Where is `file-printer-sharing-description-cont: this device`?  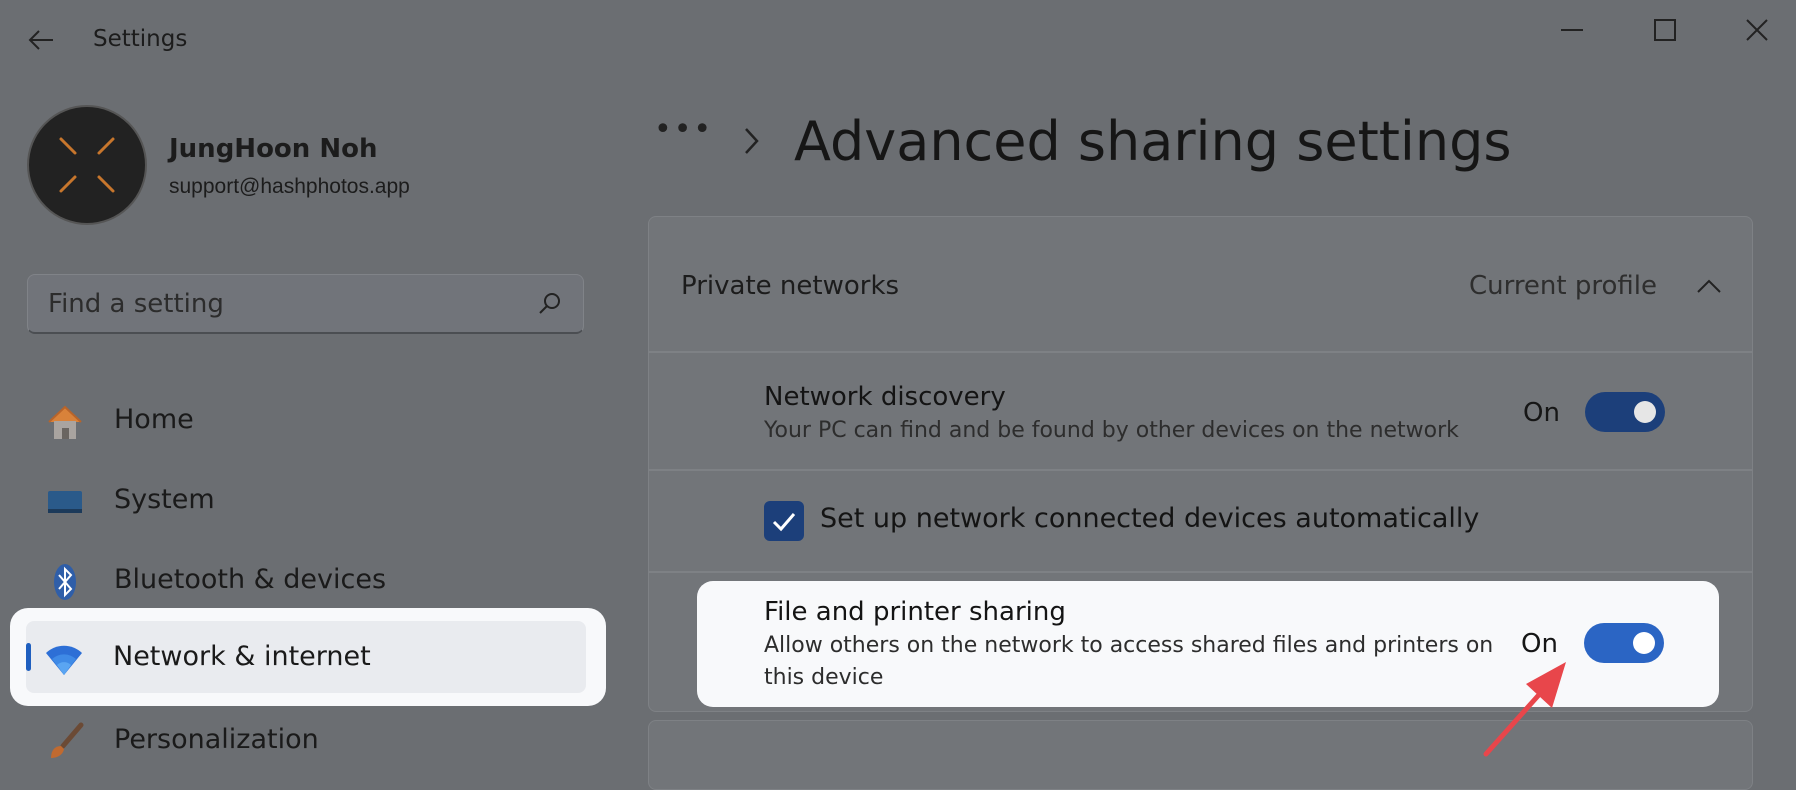
file-printer-sharing-description-cont: this device is located at coordinates (824, 677).